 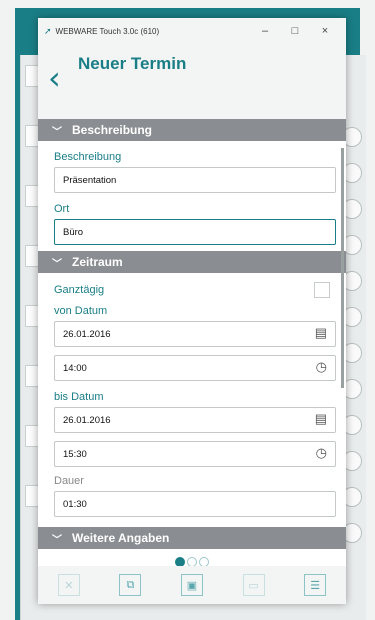 I want to click on section-header-beschreibung: ﹀ Beschreibung, so click(x=192, y=130).